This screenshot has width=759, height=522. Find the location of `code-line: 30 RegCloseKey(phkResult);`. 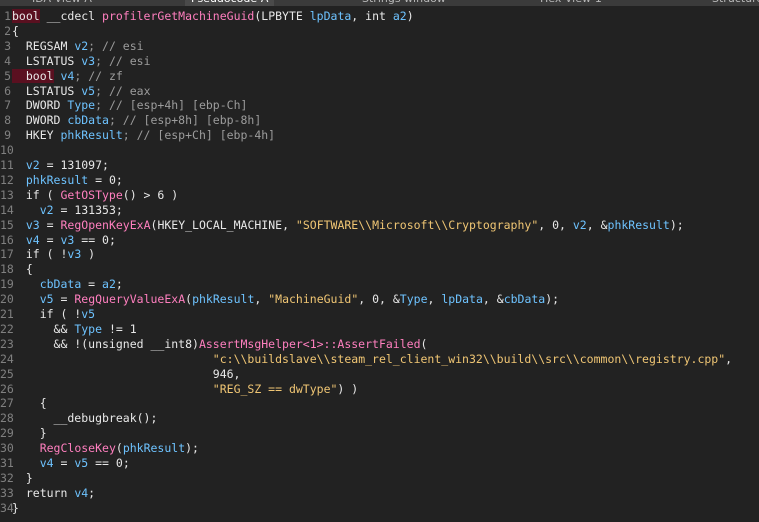

code-line: 30 RegCloseKey(phkResult); is located at coordinates (379, 448).